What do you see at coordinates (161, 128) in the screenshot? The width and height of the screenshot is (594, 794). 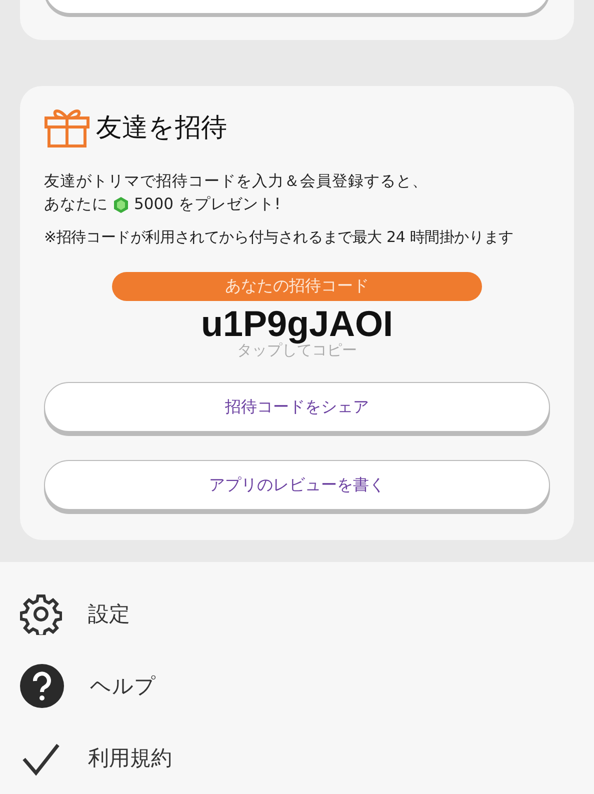 I see `card-title: 友達を招待` at bounding box center [161, 128].